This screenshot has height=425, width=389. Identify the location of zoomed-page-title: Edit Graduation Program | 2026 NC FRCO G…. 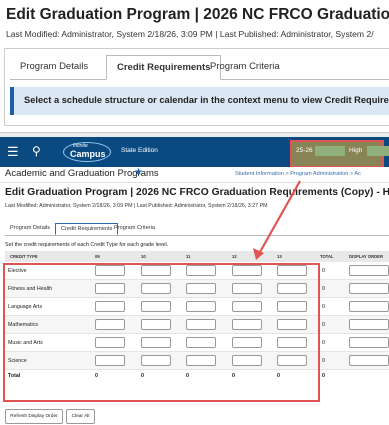
(197, 14).